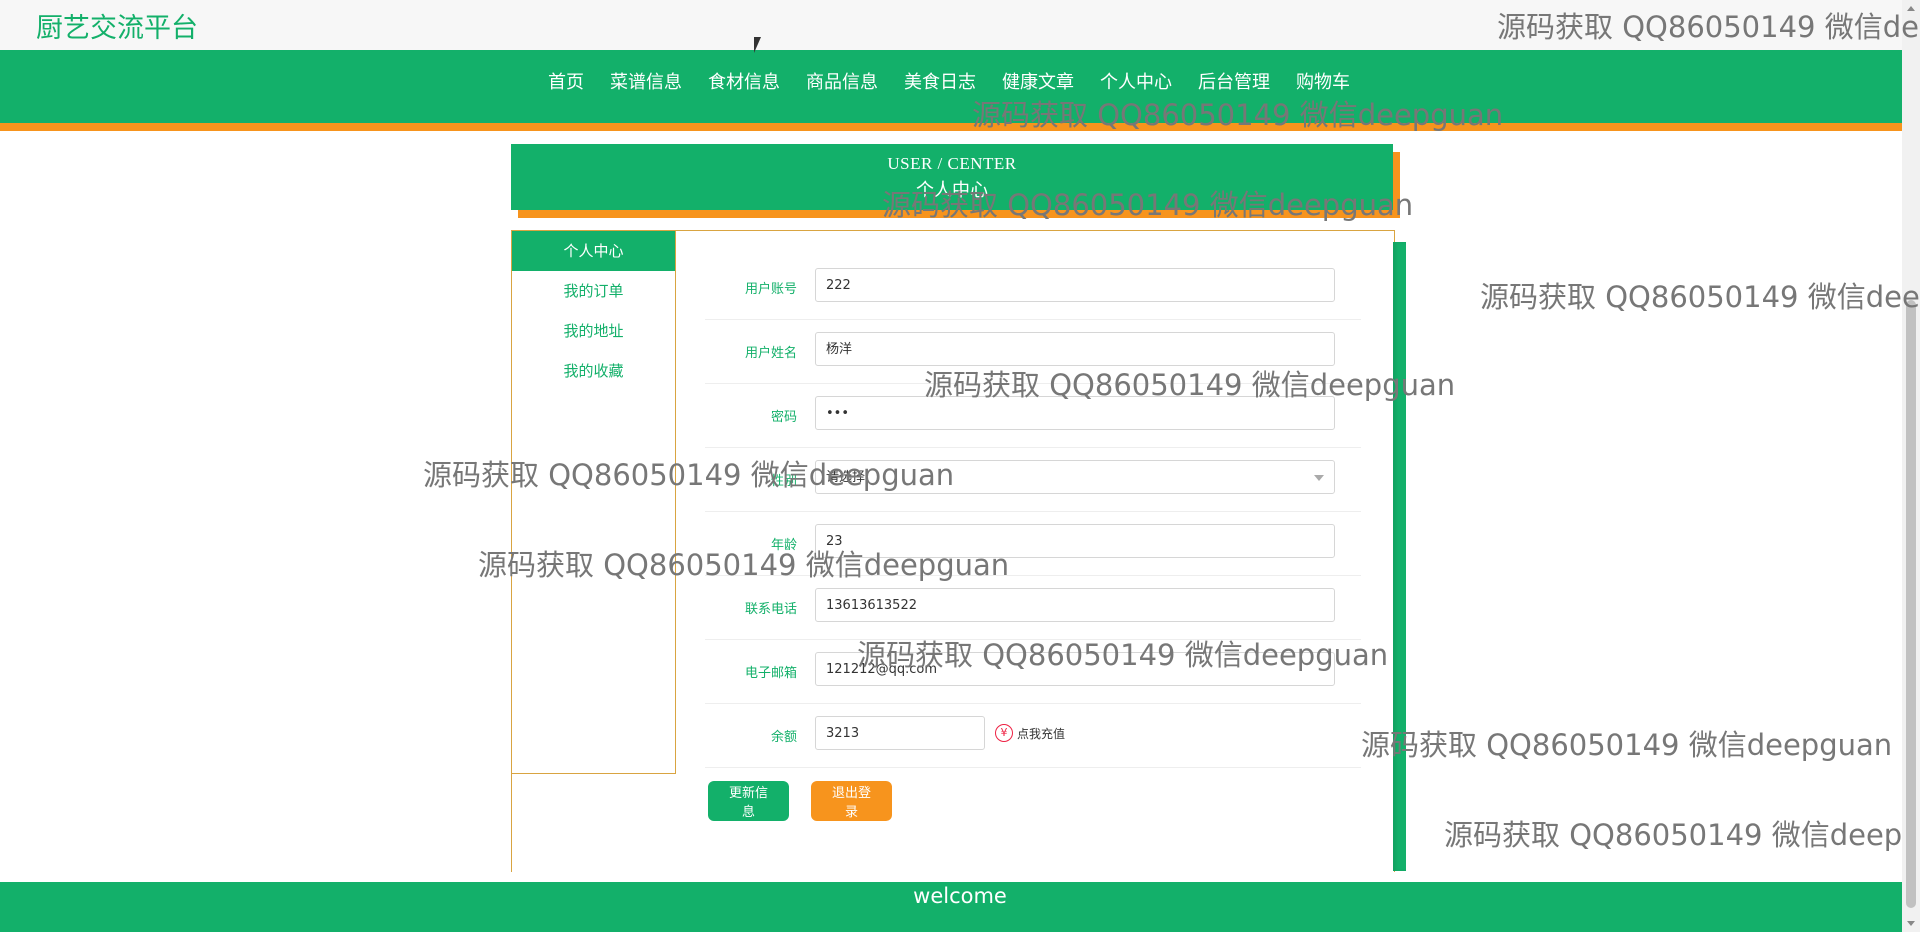 This screenshot has width=1920, height=932. What do you see at coordinates (593, 251) in the screenshot?
I see `sidebar-item-user-center: 个人中心` at bounding box center [593, 251].